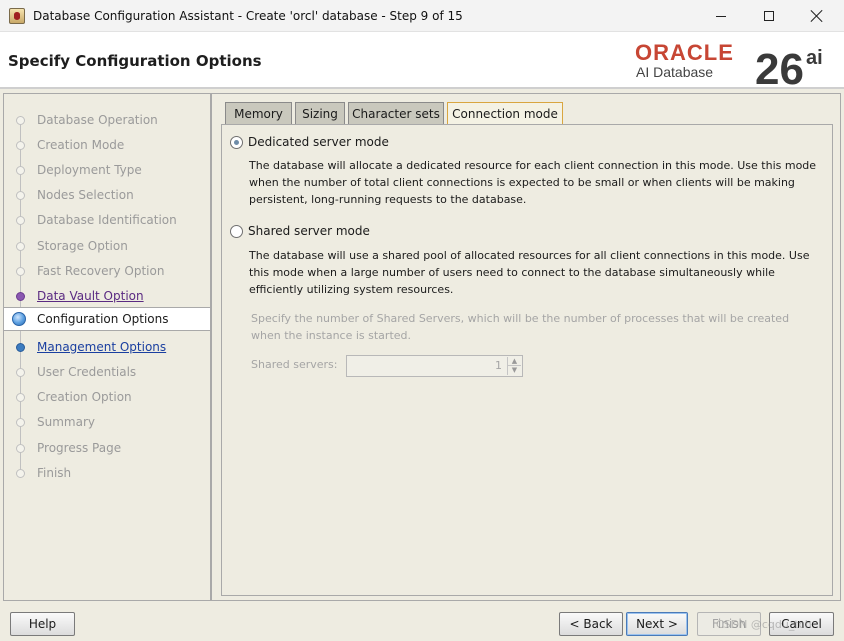 The height and width of the screenshot is (641, 844). Describe the element at coordinates (657, 624) in the screenshot. I see `next-button: Next >` at that location.